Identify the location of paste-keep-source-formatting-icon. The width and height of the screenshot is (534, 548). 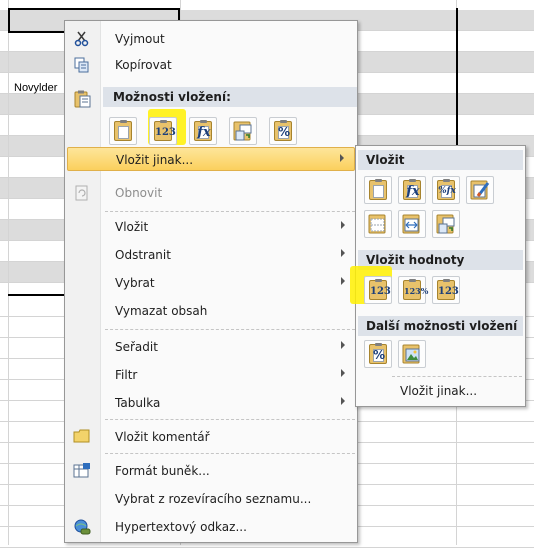
(480, 190).